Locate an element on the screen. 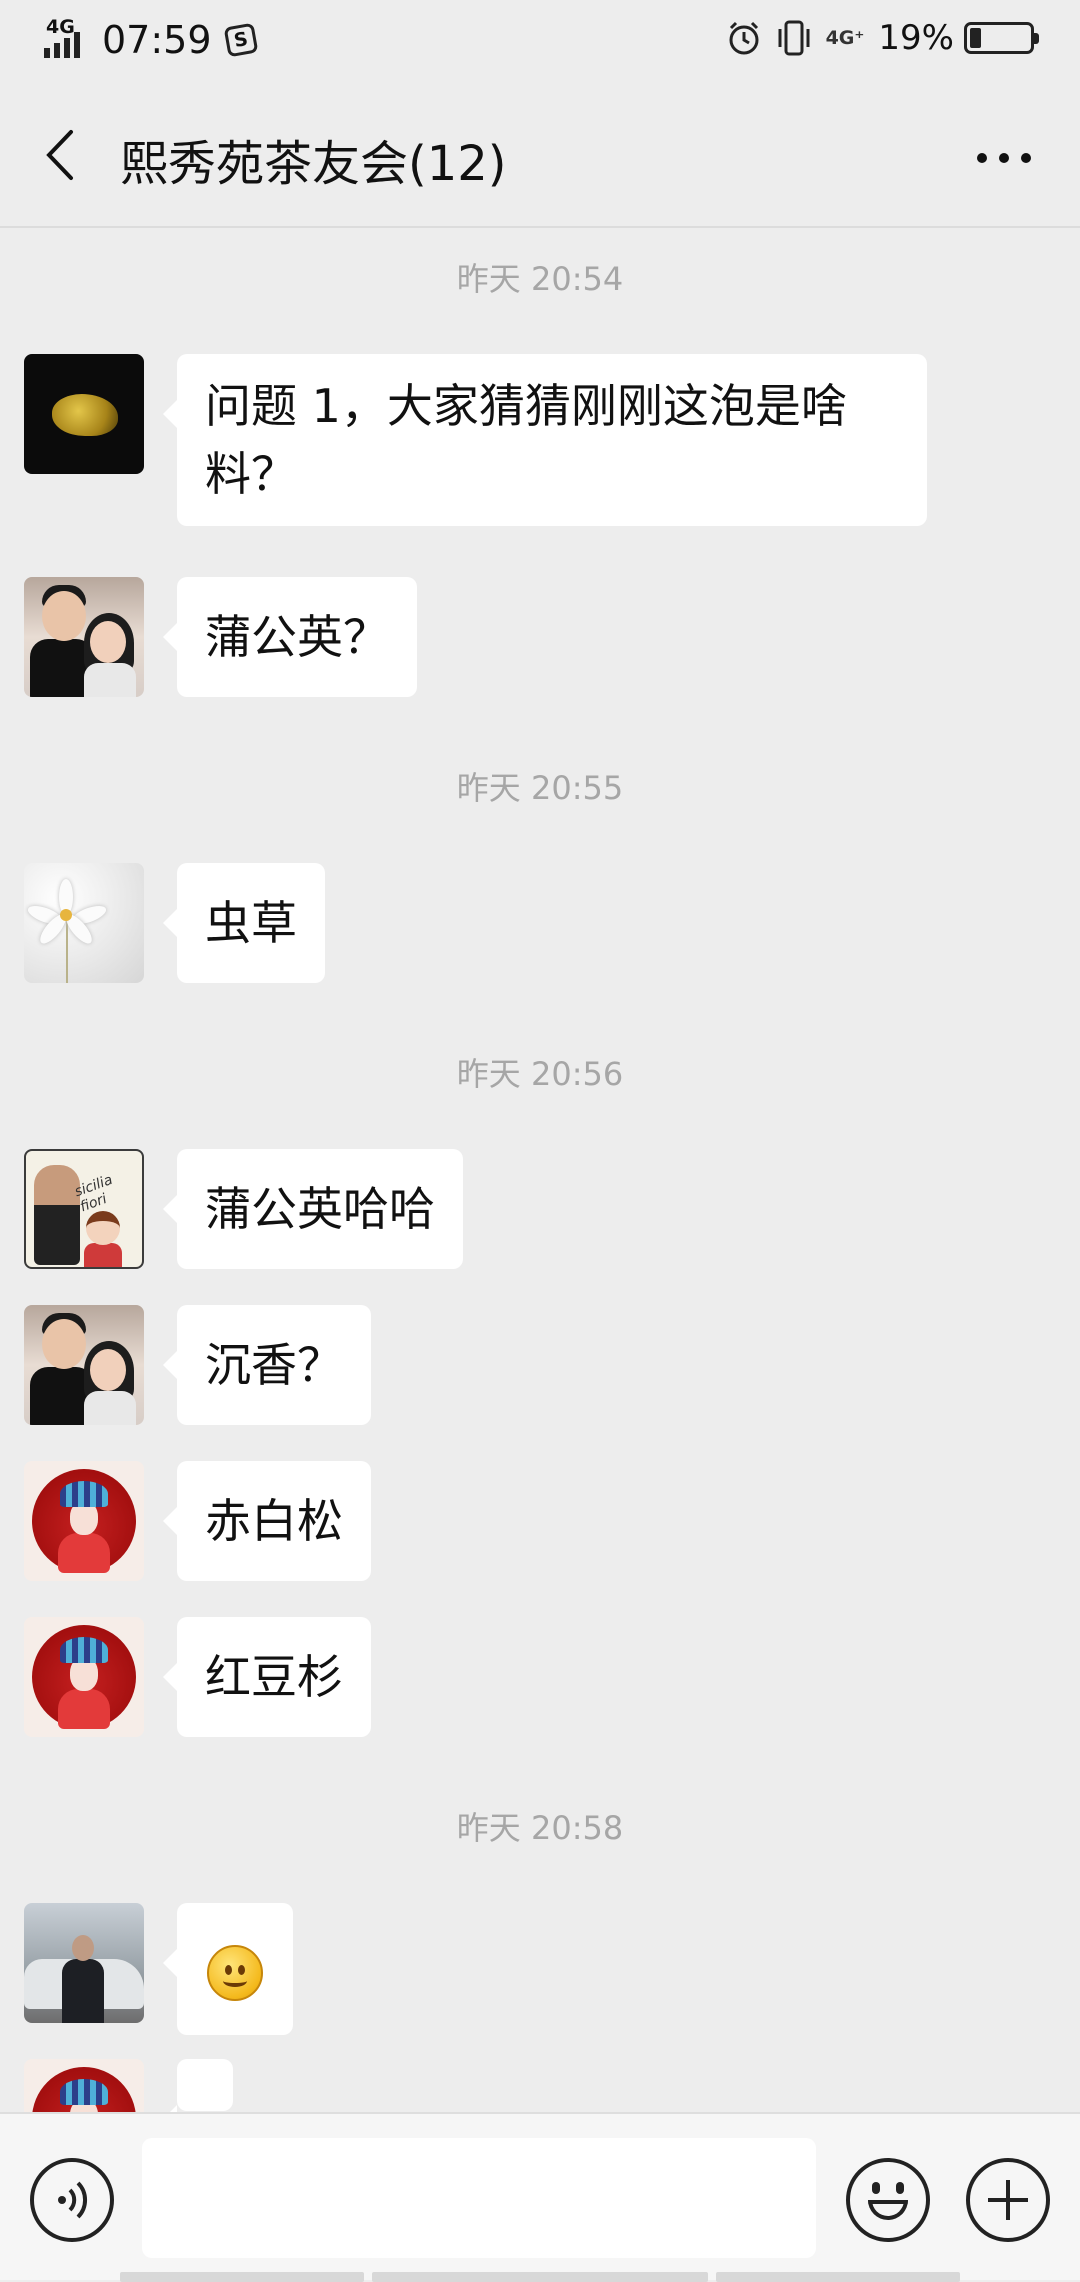 The width and height of the screenshot is (1080, 2282). battery-icon is located at coordinates (1001, 38).